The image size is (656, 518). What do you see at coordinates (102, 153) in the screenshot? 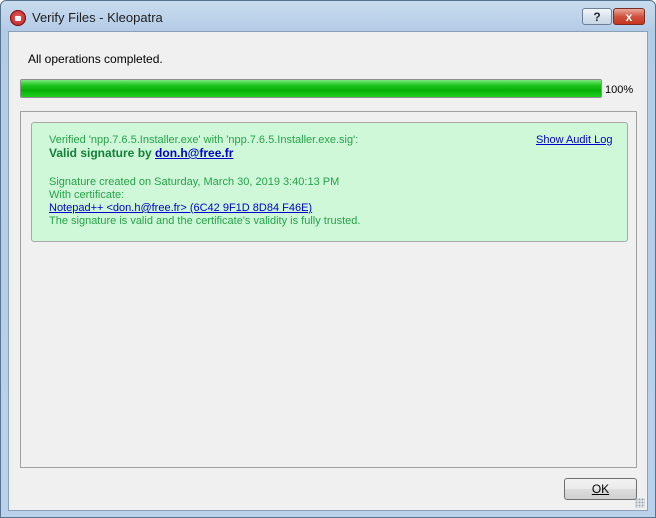
I see `valid-signature-prefix: Valid signature by` at bounding box center [102, 153].